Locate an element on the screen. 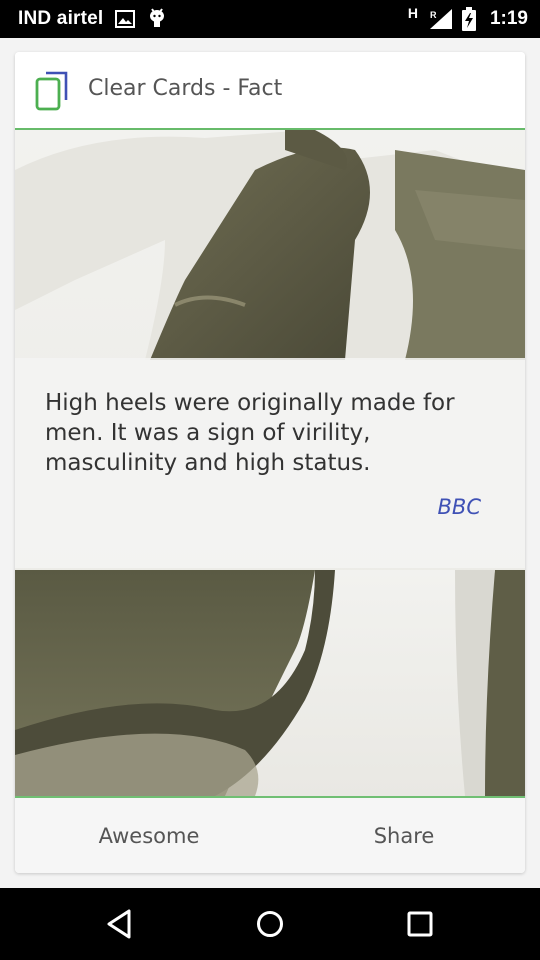 Image resolution: width=540 pixels, height=960 pixels. clock: 1:19 is located at coordinates (508, 18).